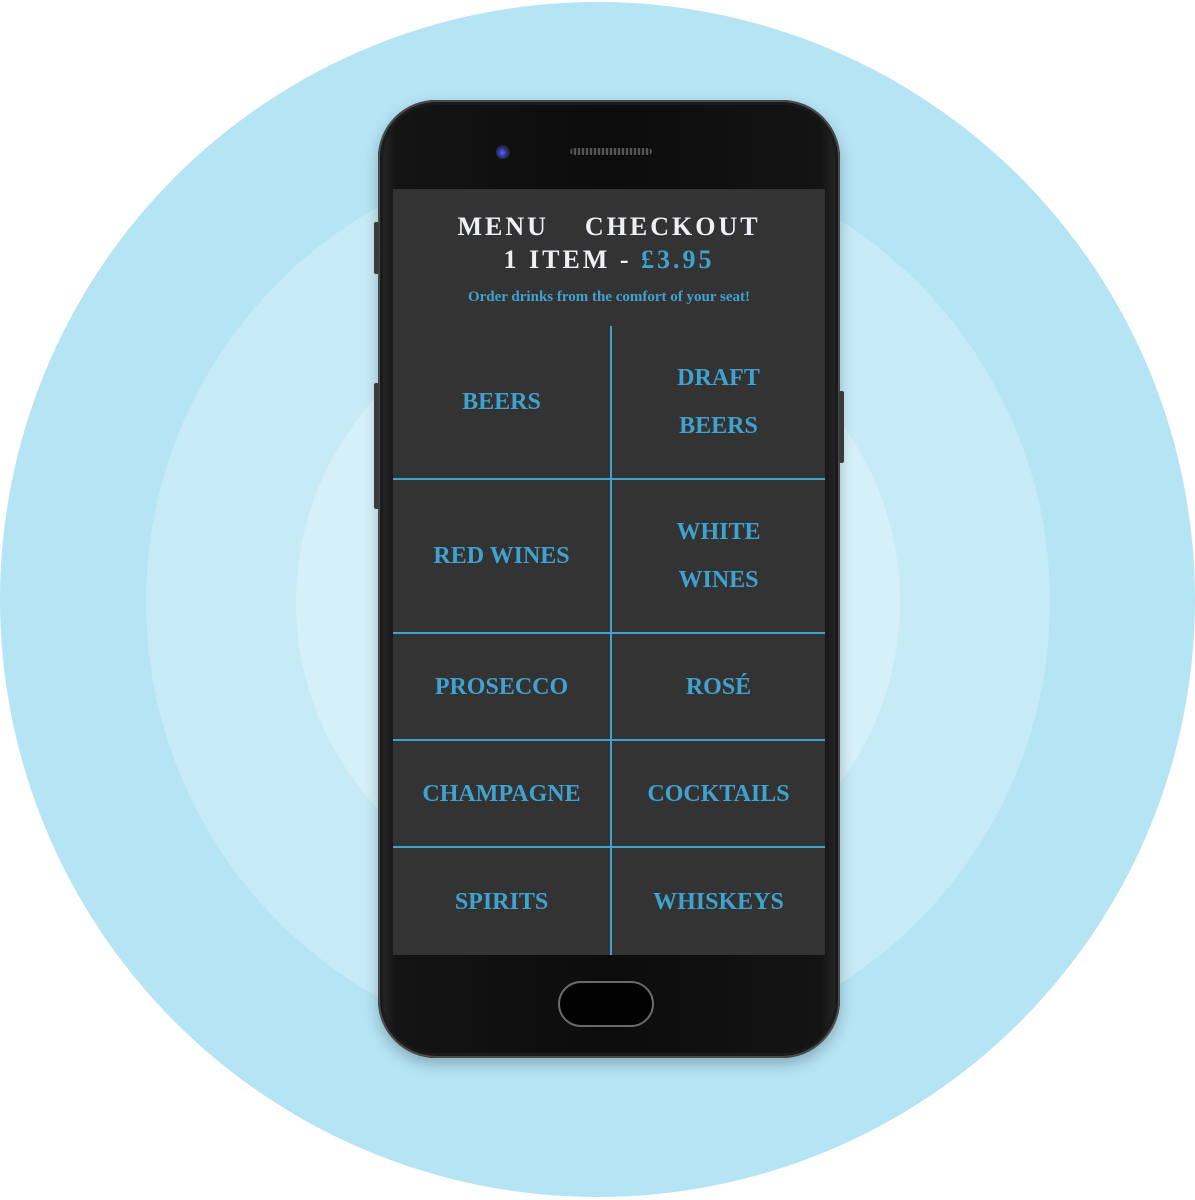 The width and height of the screenshot is (1195, 1200). I want to click on category-red-wines: RED WINES, so click(502, 557).